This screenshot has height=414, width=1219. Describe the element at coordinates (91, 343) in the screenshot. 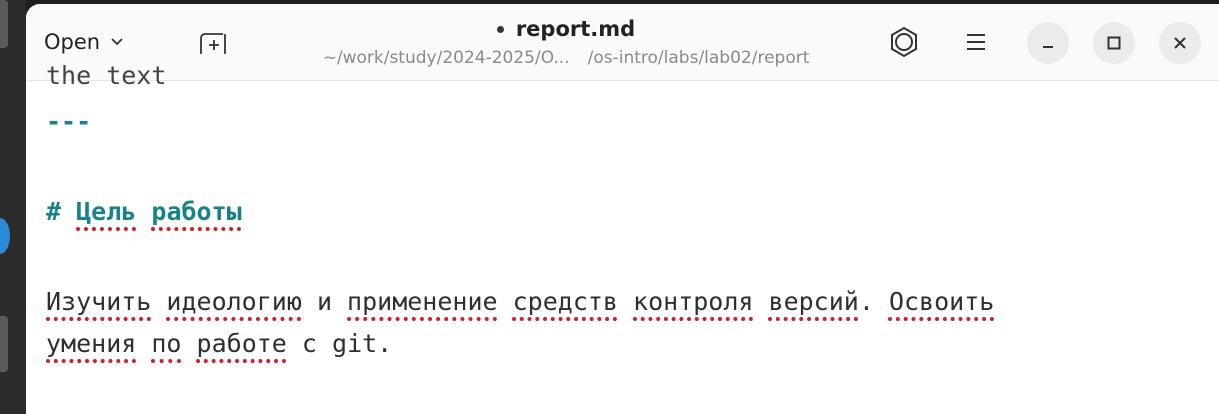

I see `misspelled-word: умения` at that location.